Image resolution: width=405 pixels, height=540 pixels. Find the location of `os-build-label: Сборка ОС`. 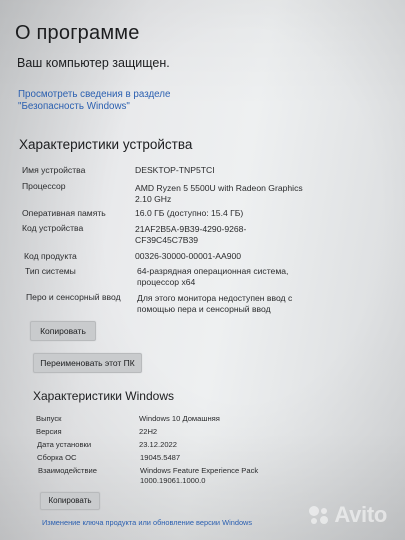

os-build-label: Сборка ОС is located at coordinates (57, 457).